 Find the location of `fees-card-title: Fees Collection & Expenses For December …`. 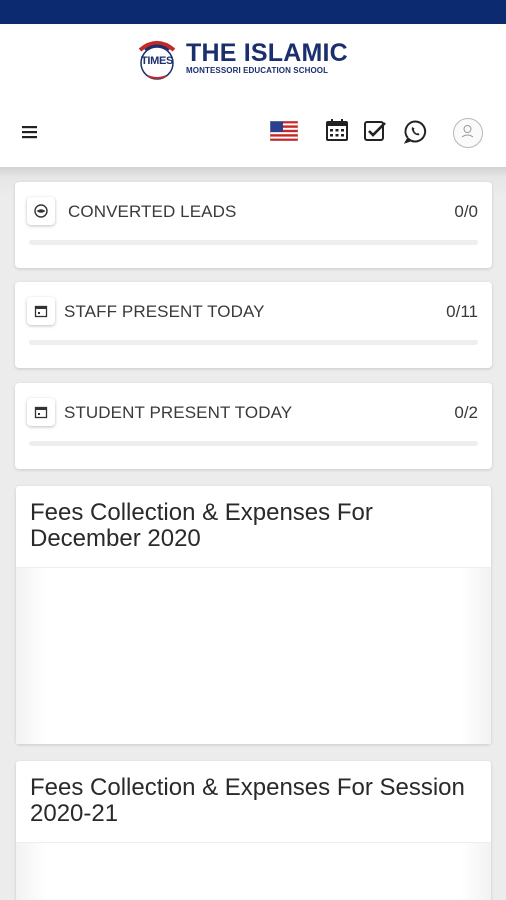

fees-card-title: Fees Collection & Expenses For December … is located at coordinates (201, 525).